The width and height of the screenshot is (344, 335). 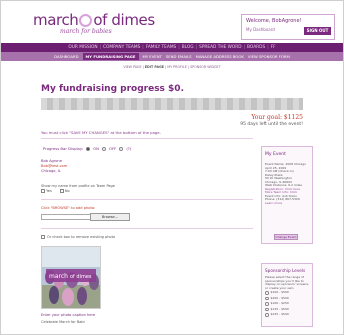 I want to click on logo-word-of-dimes: of dimes, so click(x=124, y=20).